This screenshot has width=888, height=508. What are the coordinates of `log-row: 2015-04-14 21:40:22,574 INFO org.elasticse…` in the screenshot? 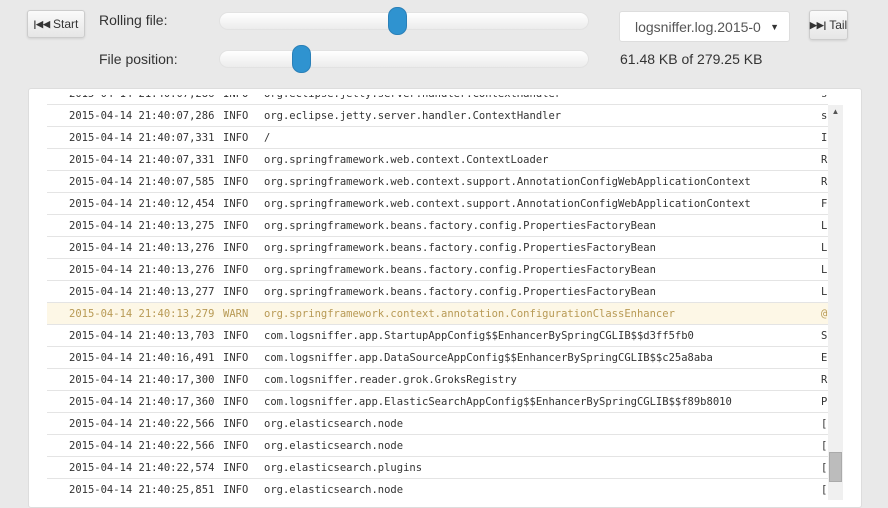 It's located at (437, 468).